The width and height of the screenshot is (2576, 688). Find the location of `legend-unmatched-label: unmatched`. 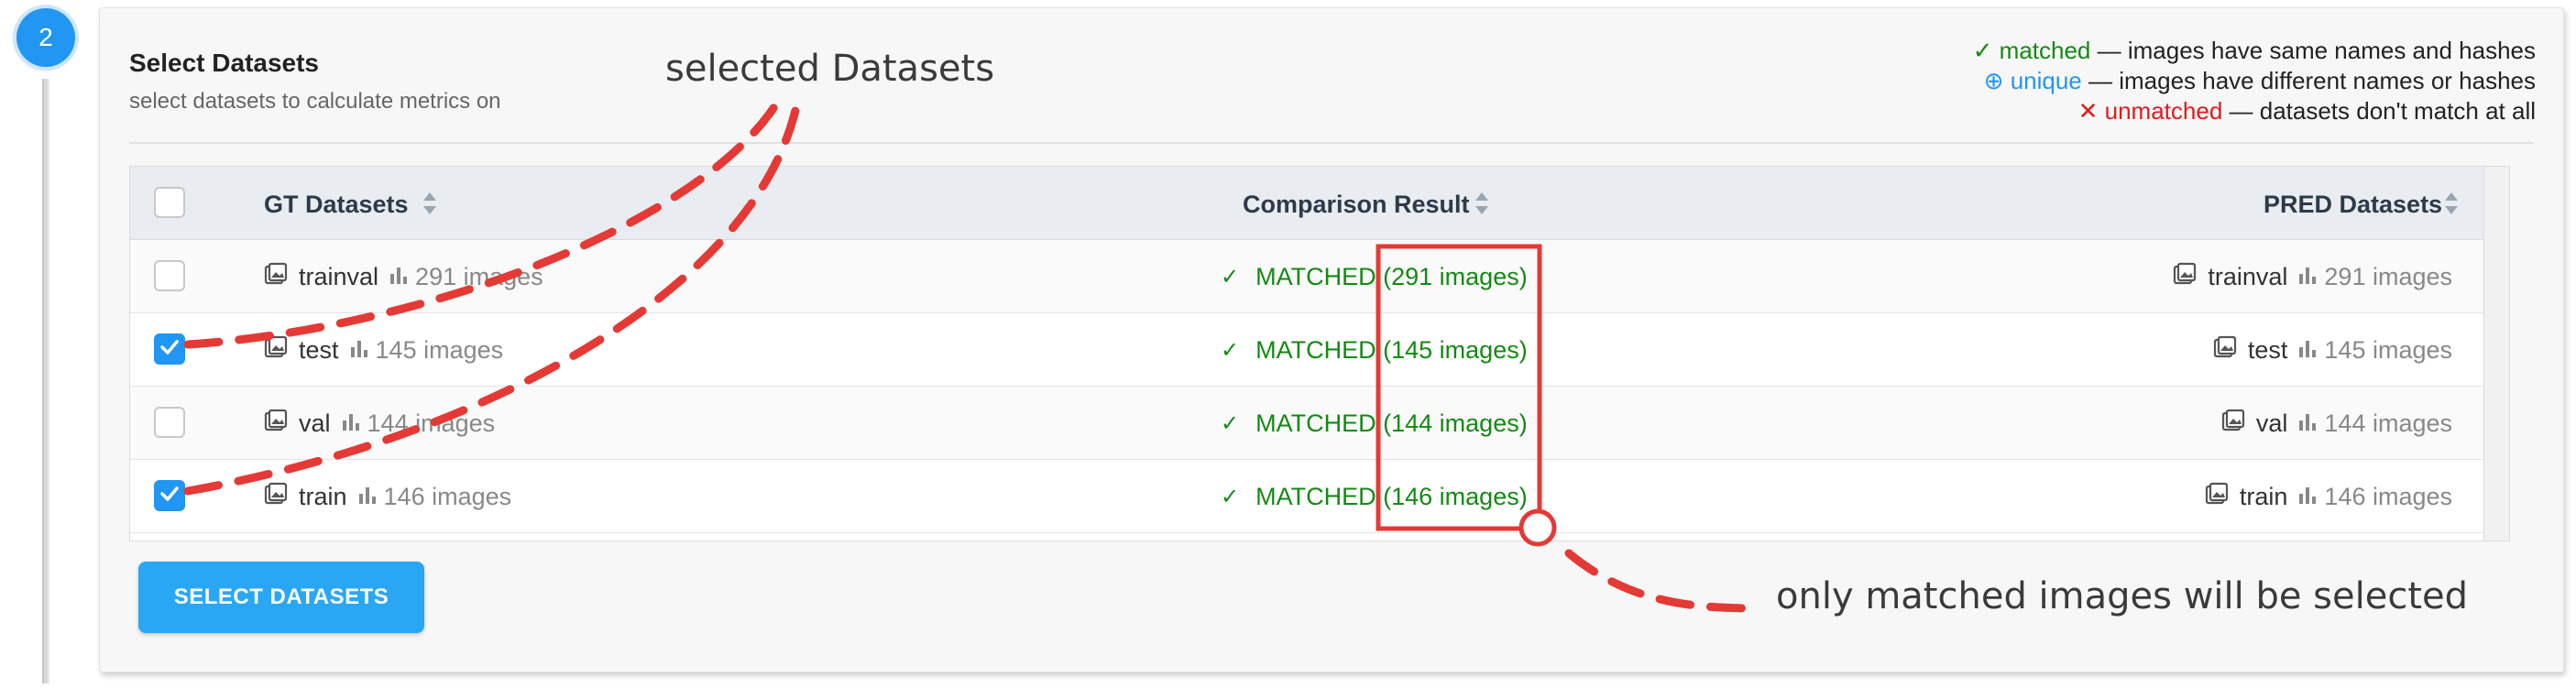

legend-unmatched-label: unmatched is located at coordinates (2163, 111).